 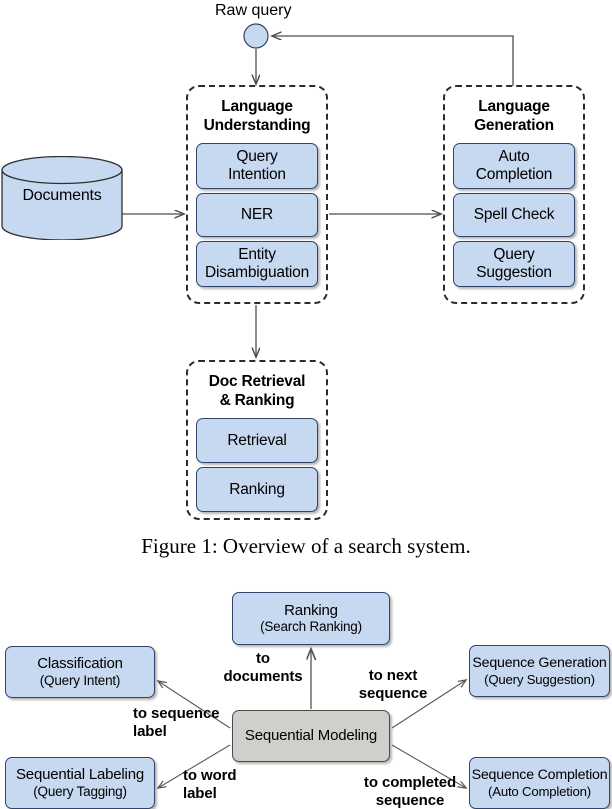 What do you see at coordinates (311, 627) in the screenshot?
I see `node-ranking-subtitle: (Search Ranking)` at bounding box center [311, 627].